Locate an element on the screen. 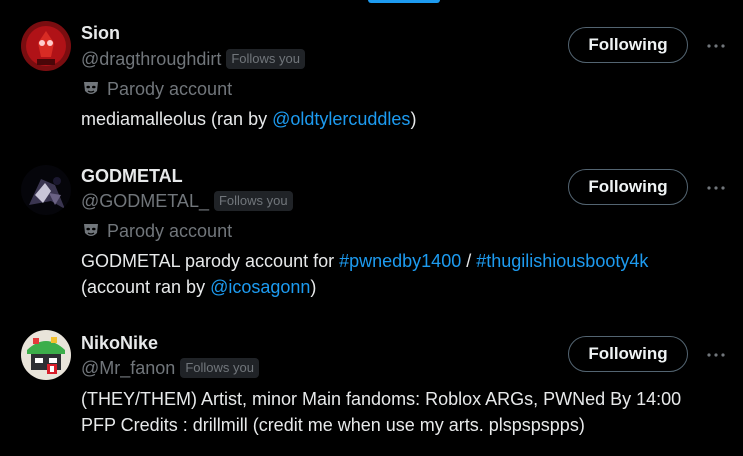 The height and width of the screenshot is (456, 743). display-name: GODMETAL is located at coordinates (132, 176).